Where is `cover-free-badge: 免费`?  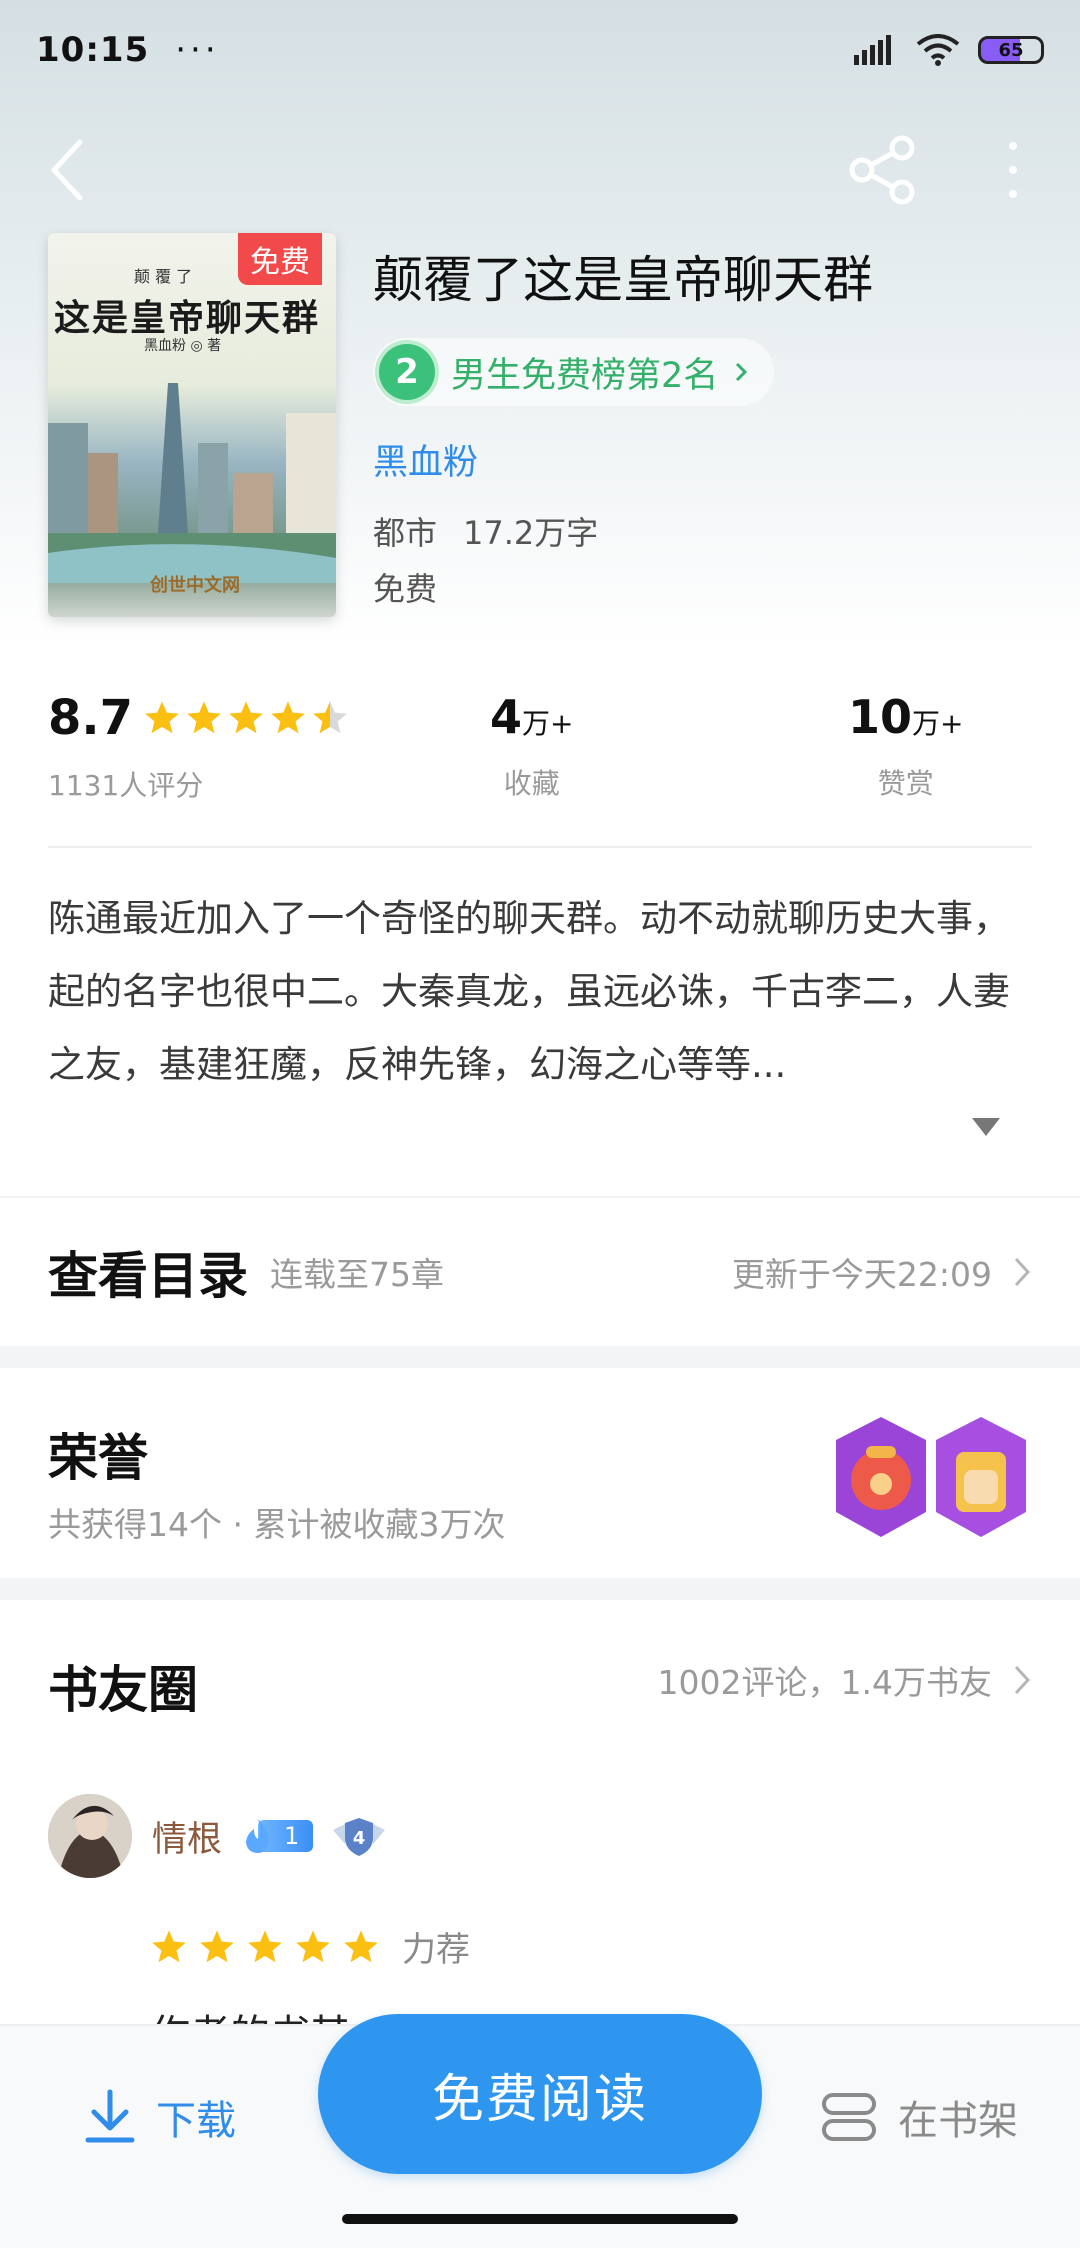
cover-free-badge: 免费 is located at coordinates (280, 259).